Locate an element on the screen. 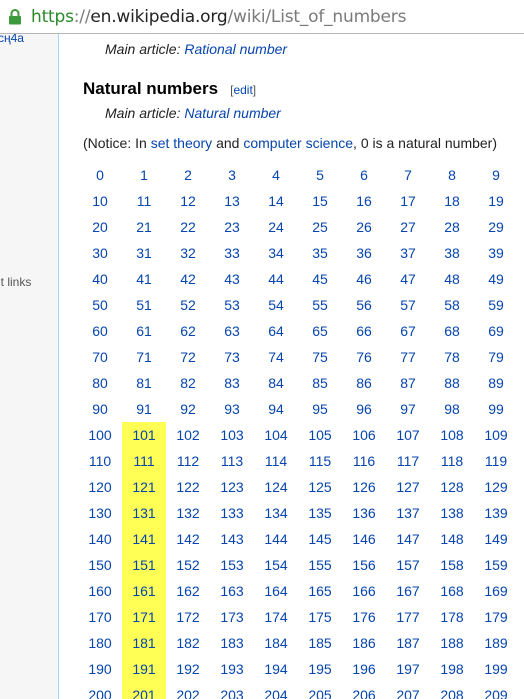 The height and width of the screenshot is (699, 524). number-cell: 124 is located at coordinates (276, 487).